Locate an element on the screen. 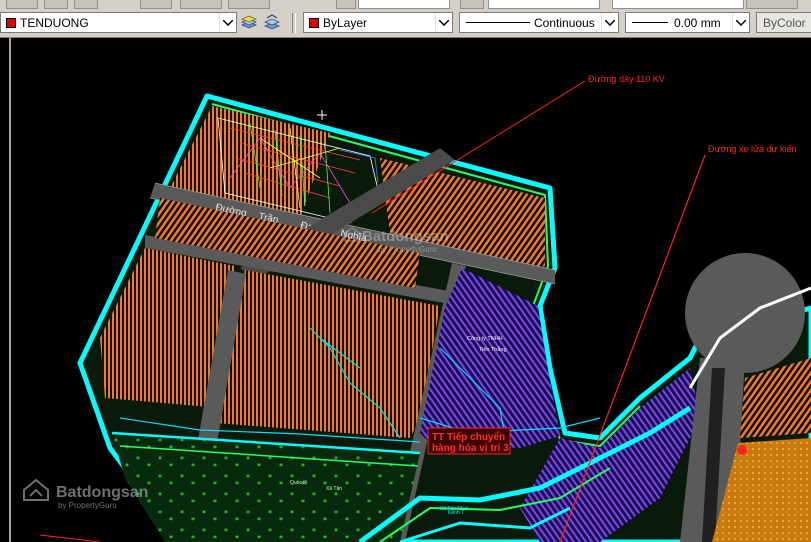 The image size is (811, 542). label-road-small-2: Xã Tân is located at coordinates (334, 489).